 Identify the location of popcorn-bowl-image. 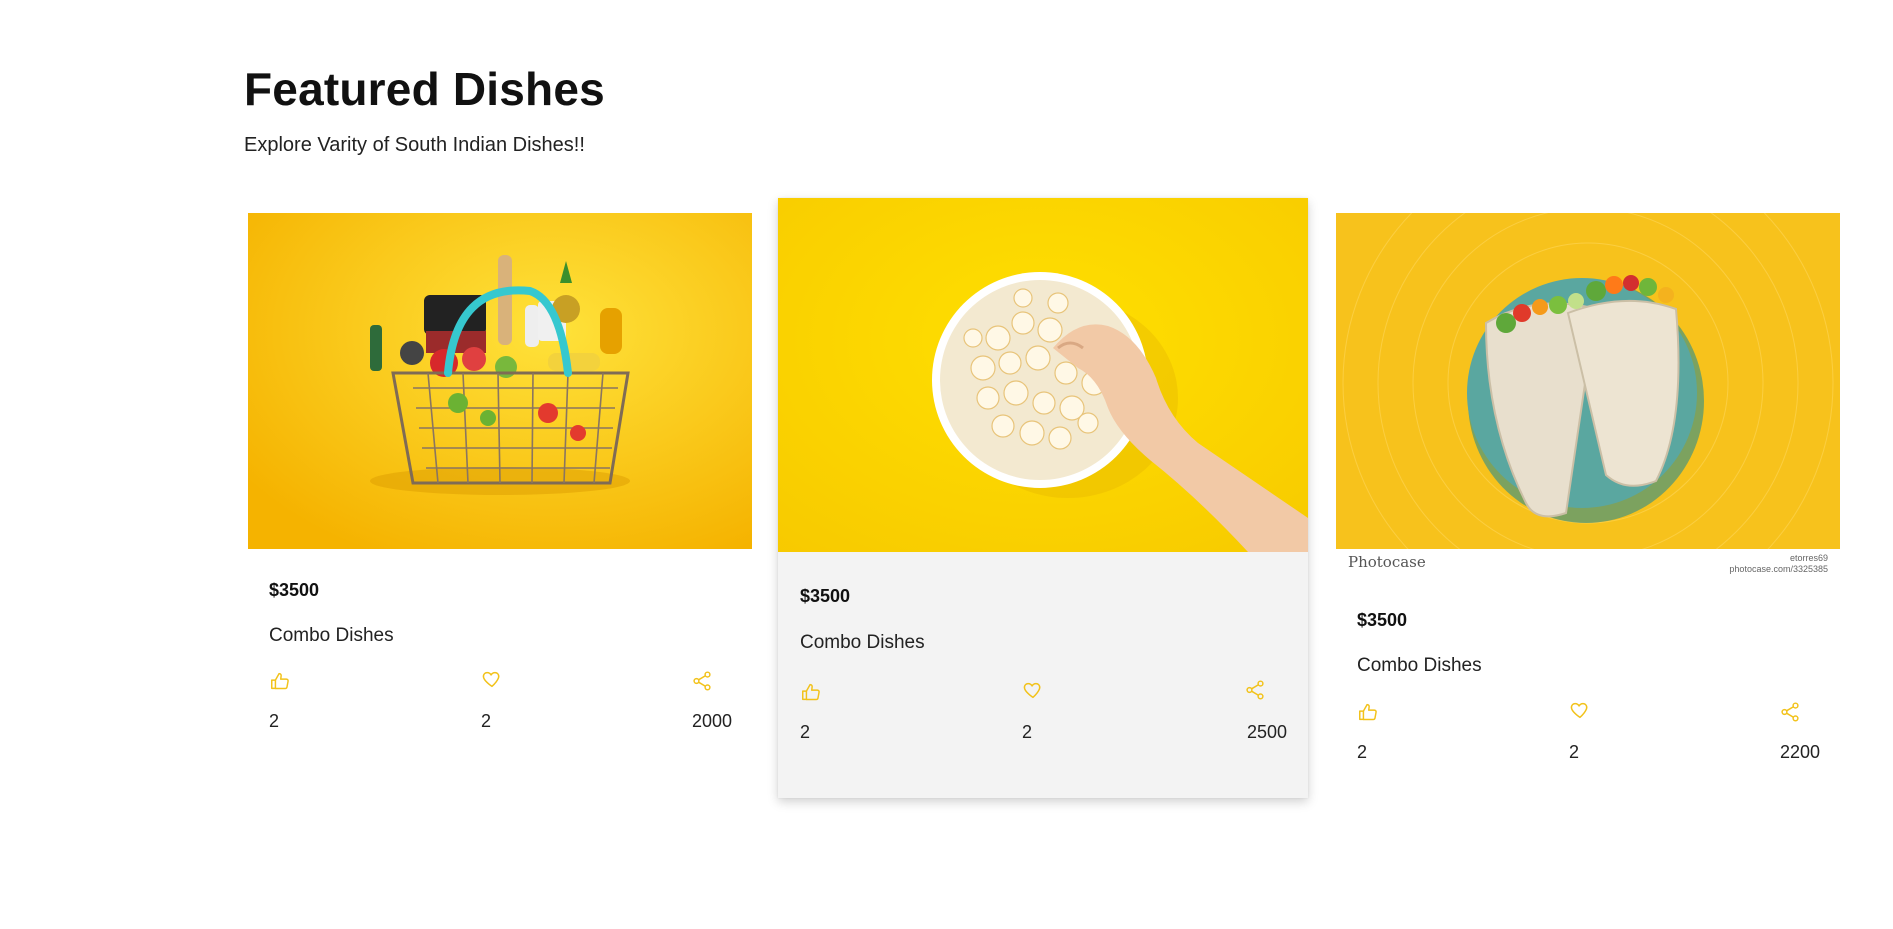
(1043, 375).